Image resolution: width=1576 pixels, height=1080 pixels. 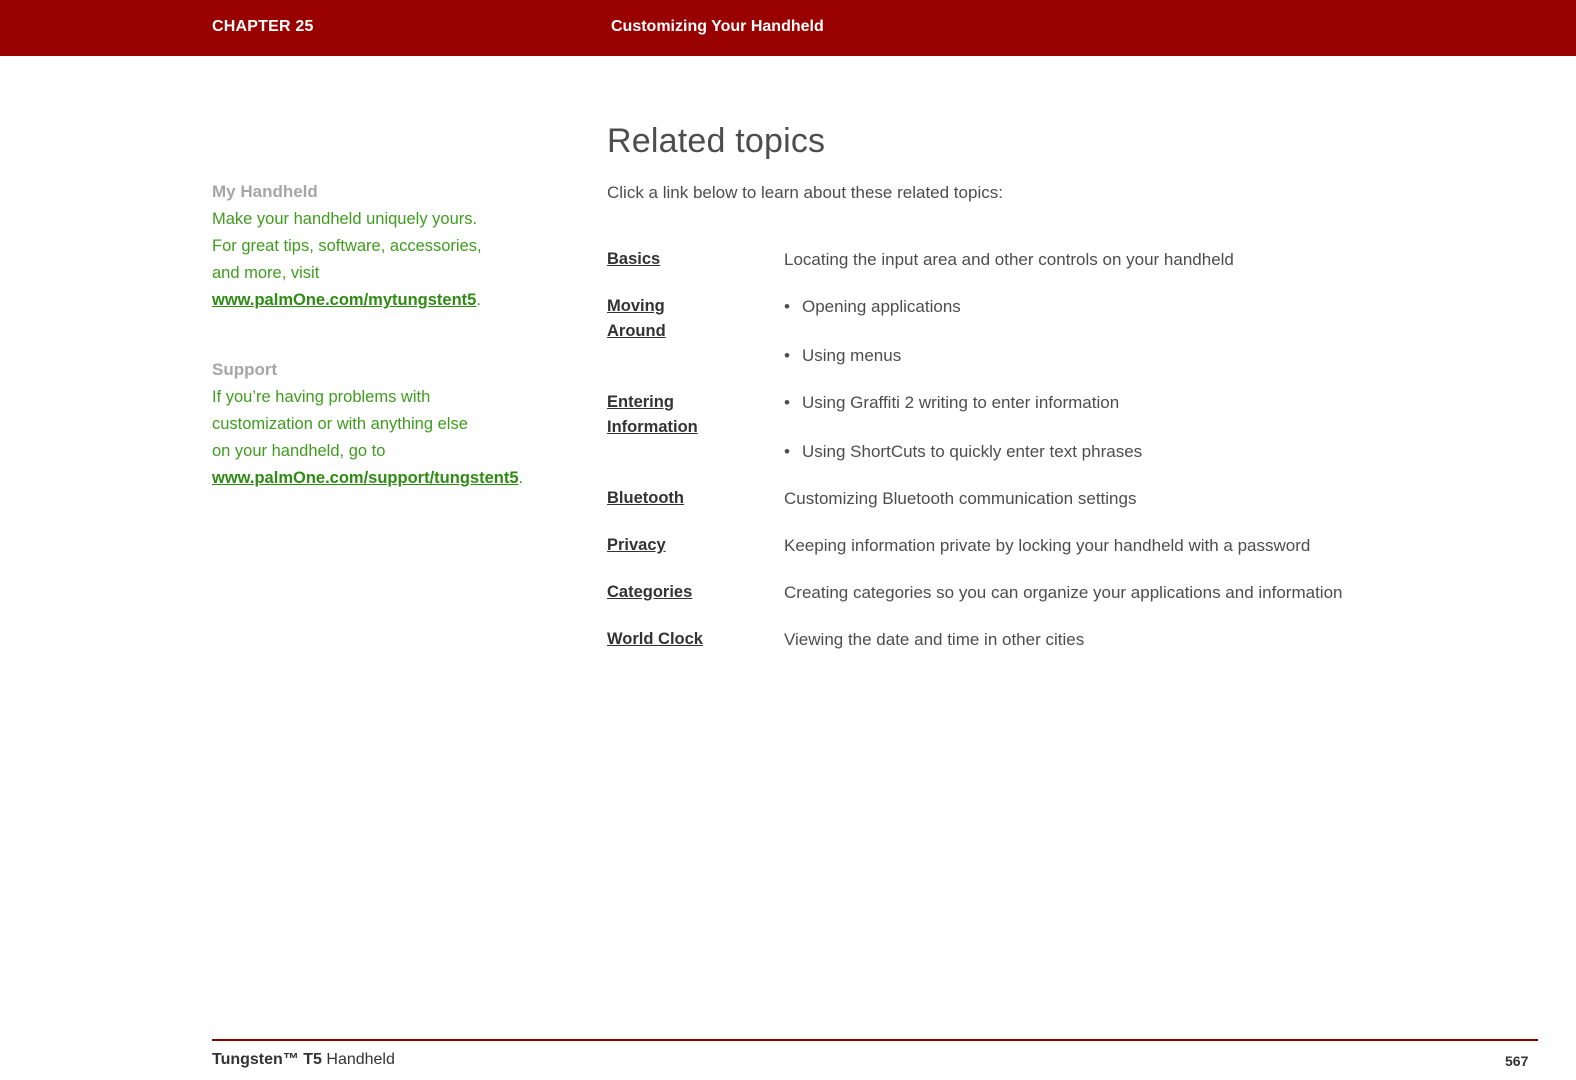 I want to click on topic-bullet-item: • Using menus, so click(x=1160, y=355).